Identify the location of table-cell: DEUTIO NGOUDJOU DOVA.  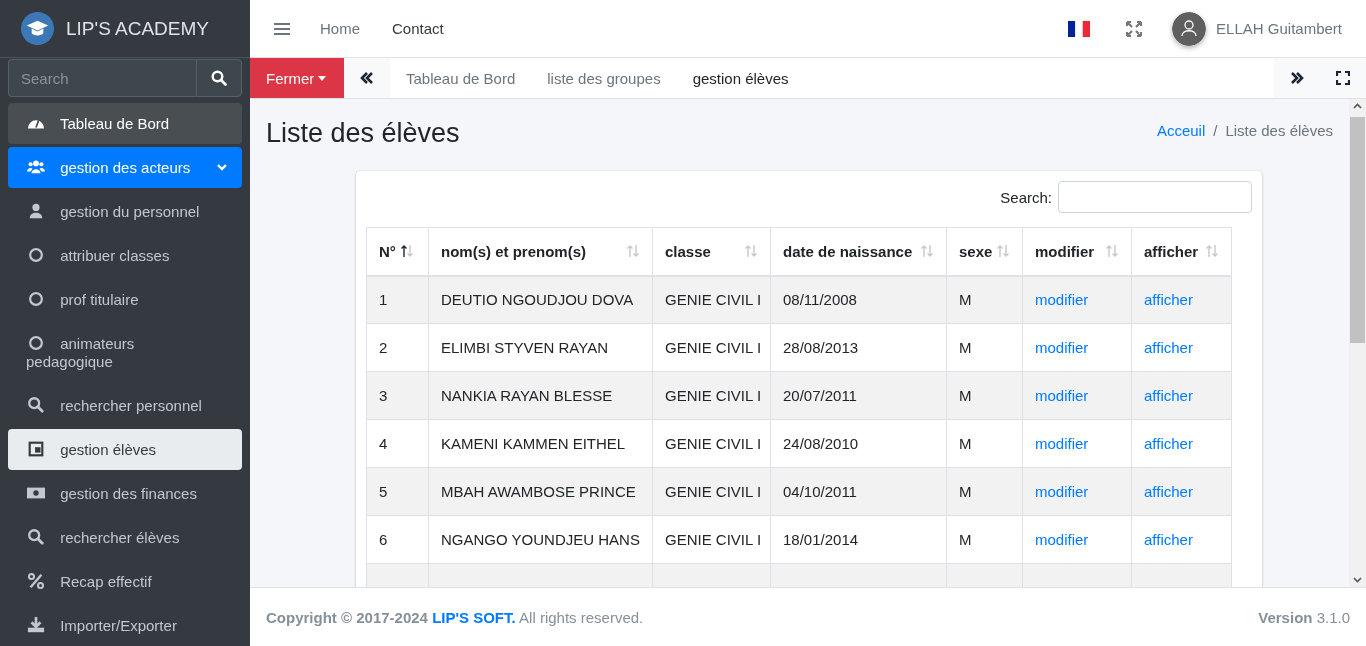
(537, 300).